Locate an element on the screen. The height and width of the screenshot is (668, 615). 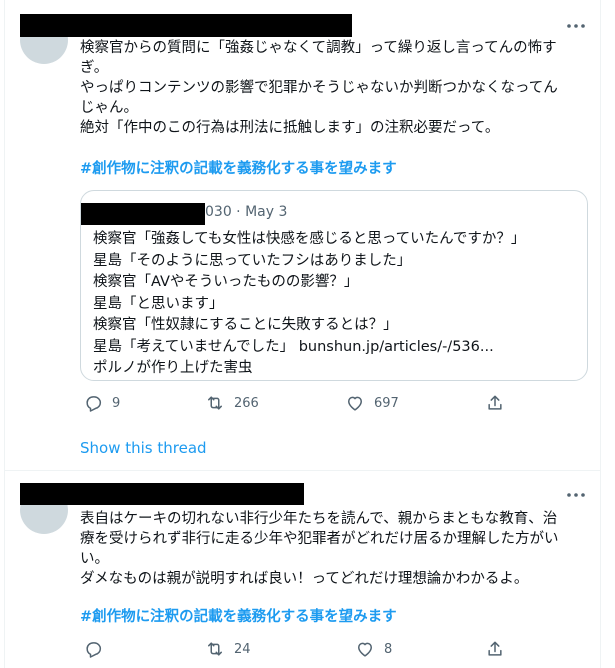
reply-count: 9 is located at coordinates (116, 403).